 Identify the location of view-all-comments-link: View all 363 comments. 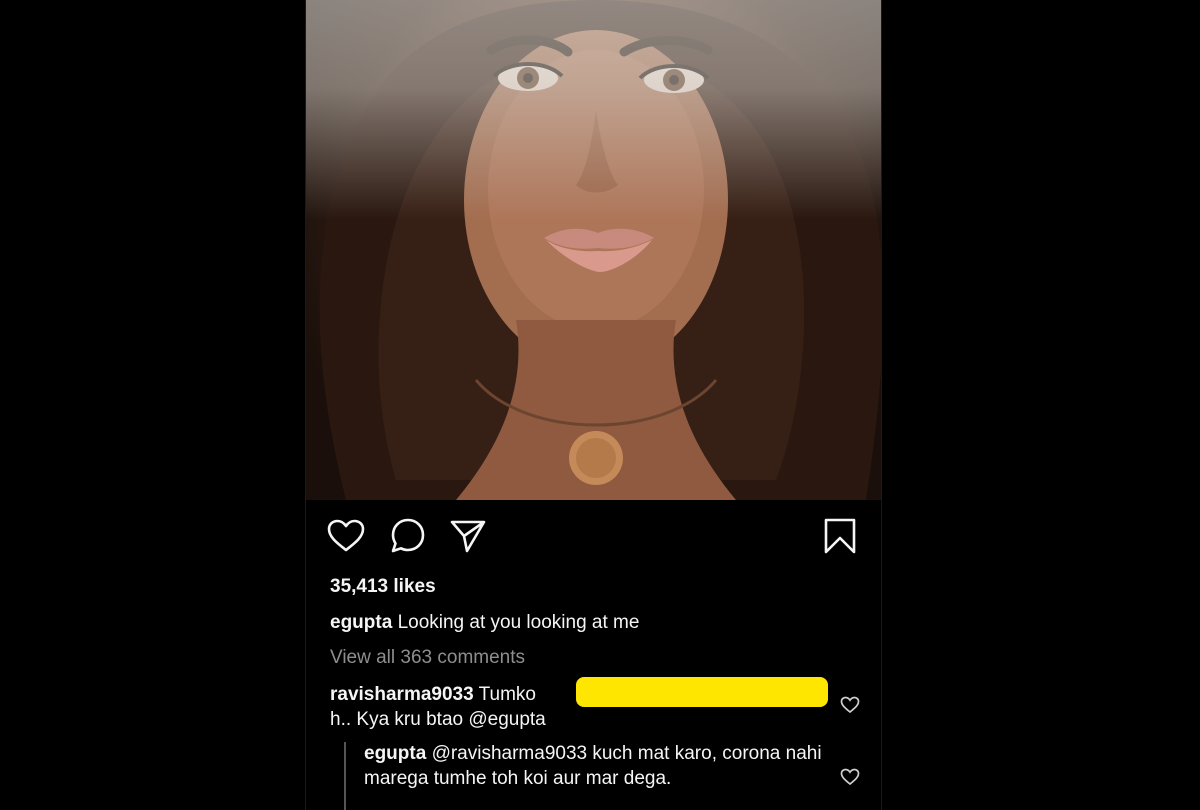
(427, 658).